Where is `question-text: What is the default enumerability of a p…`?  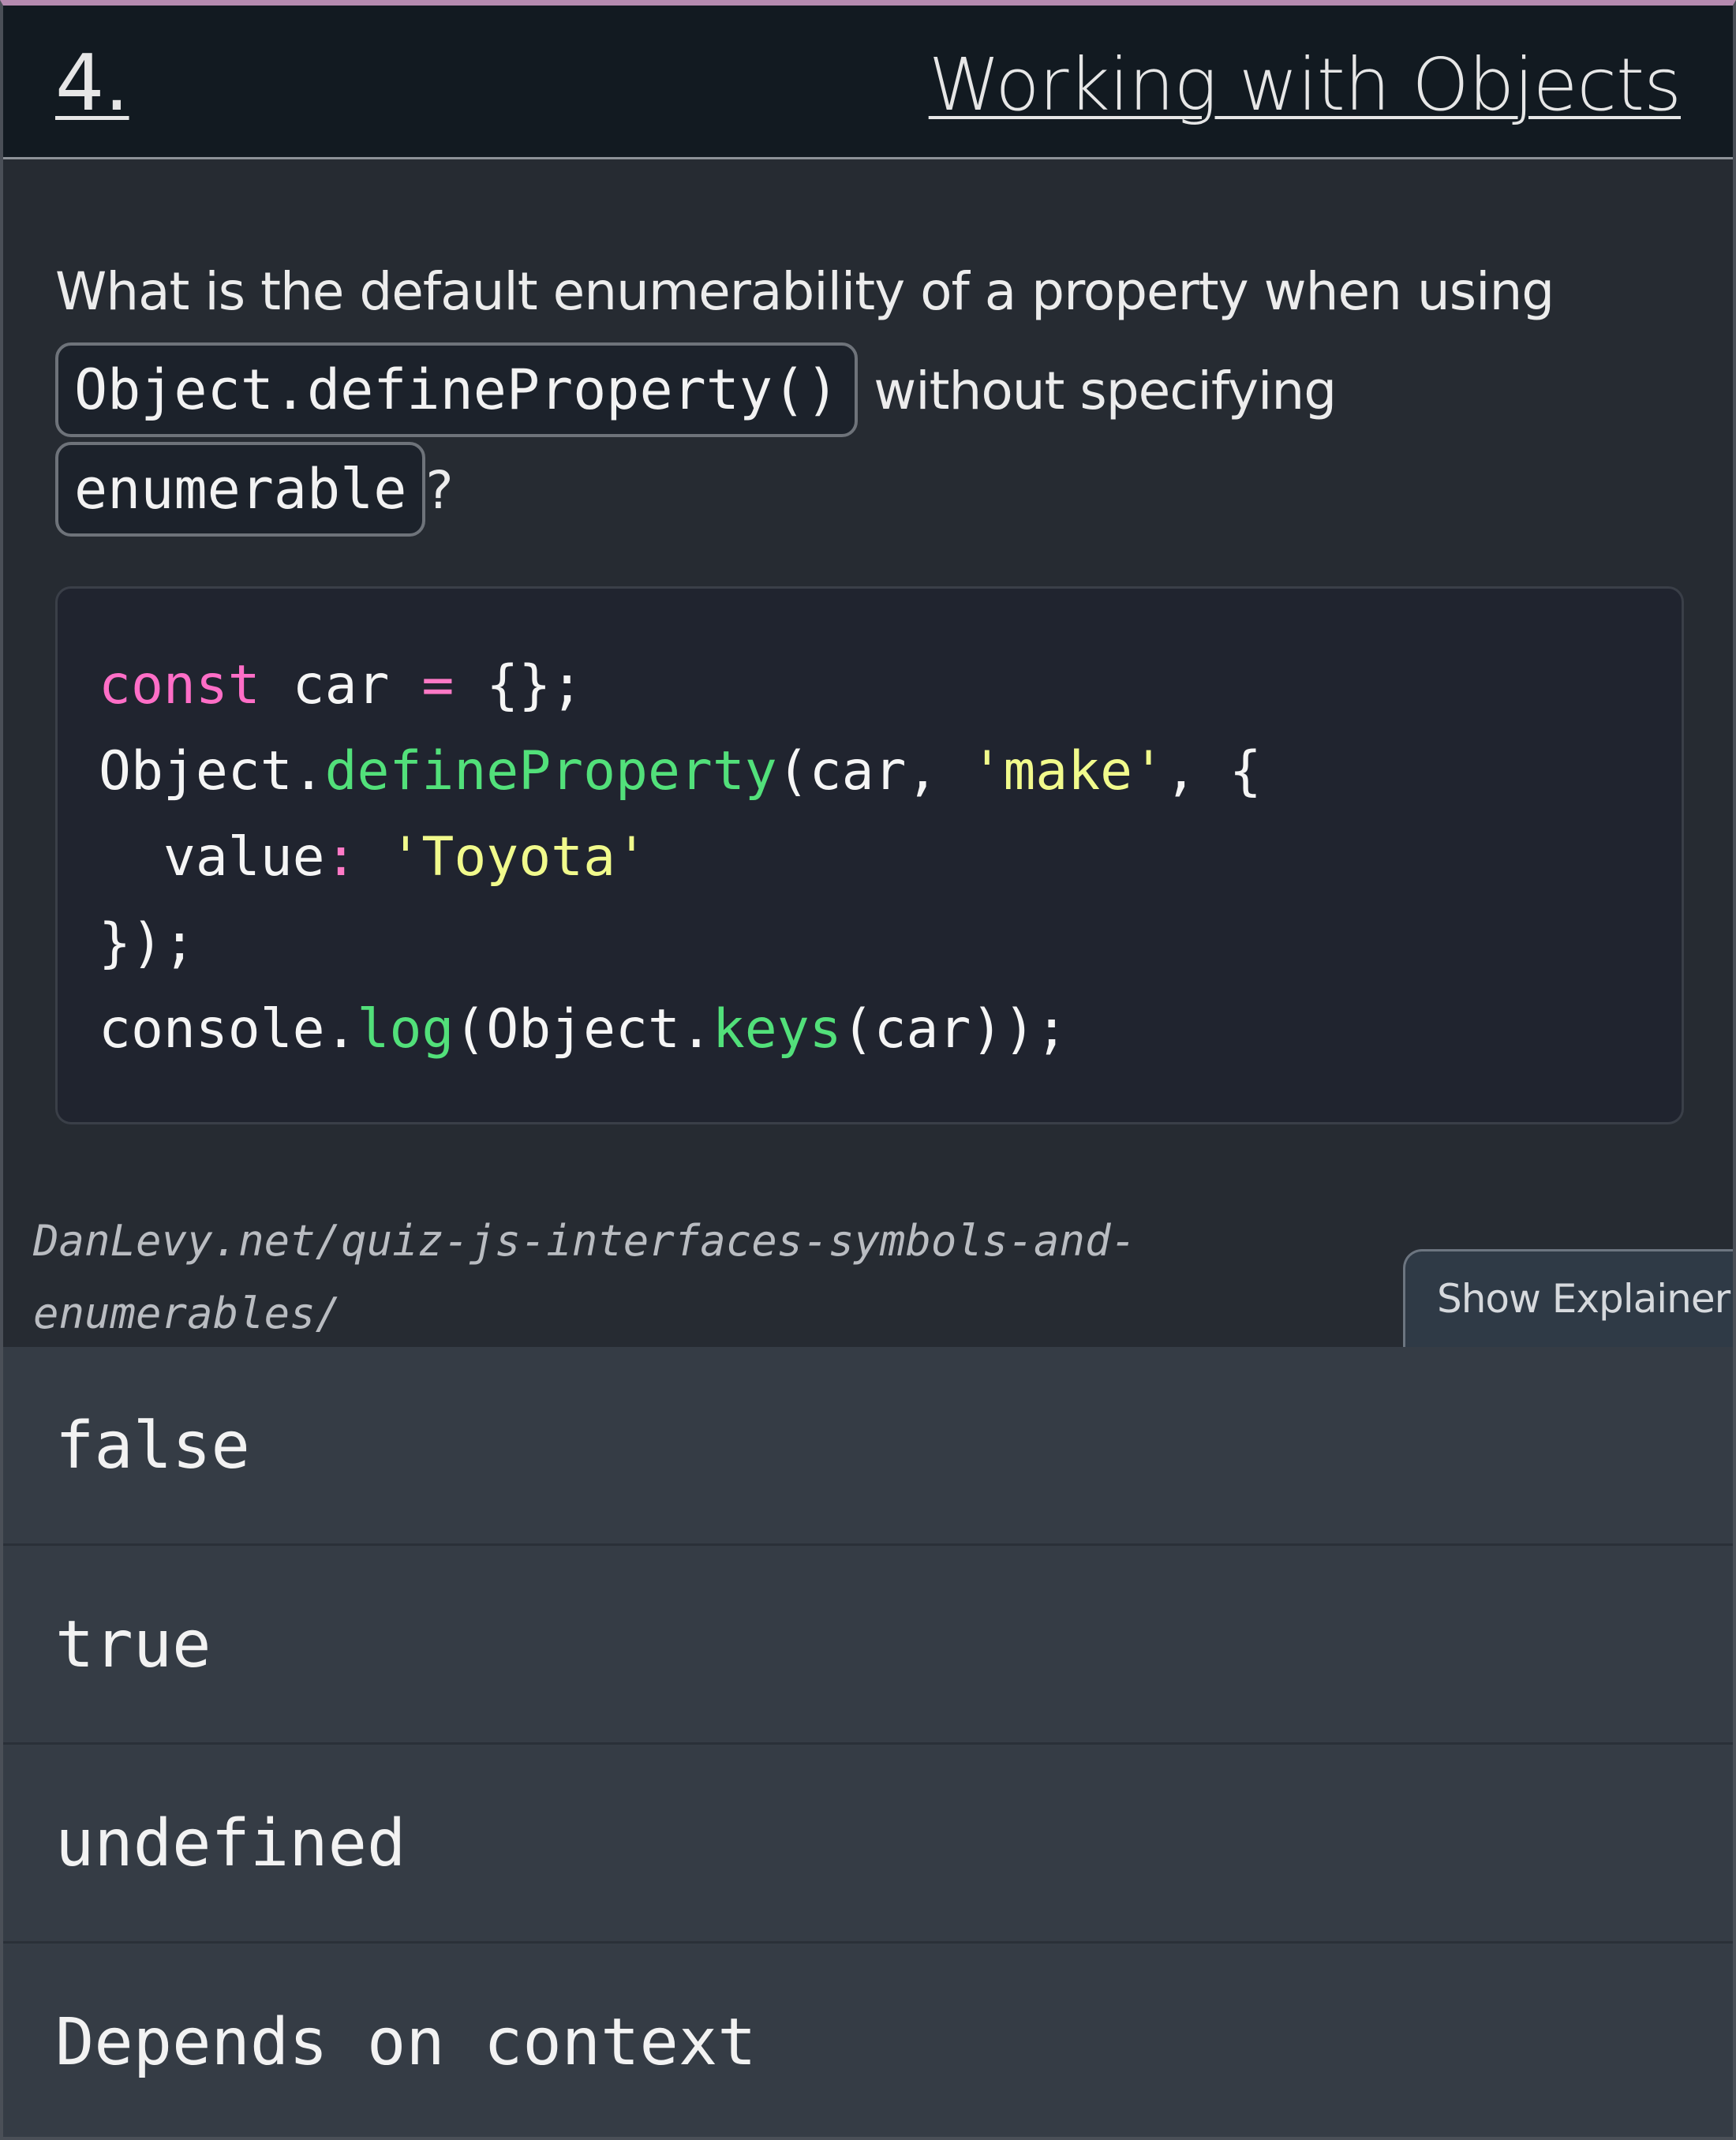 question-text: What is the default enumerability of a p… is located at coordinates (844, 391).